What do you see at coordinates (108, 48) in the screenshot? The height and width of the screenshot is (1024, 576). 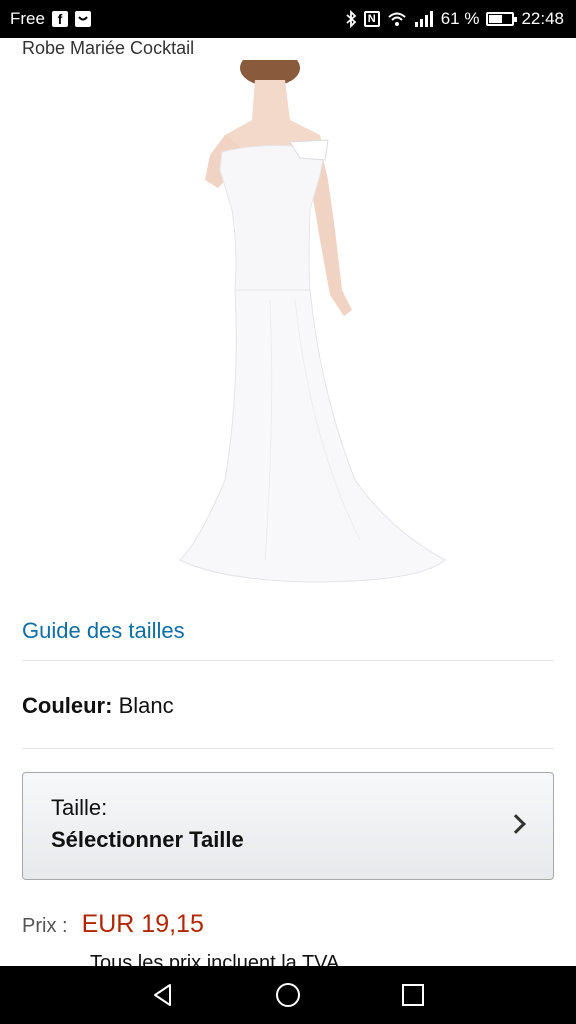 I see `product-title: Robe Mariée Cocktail` at bounding box center [108, 48].